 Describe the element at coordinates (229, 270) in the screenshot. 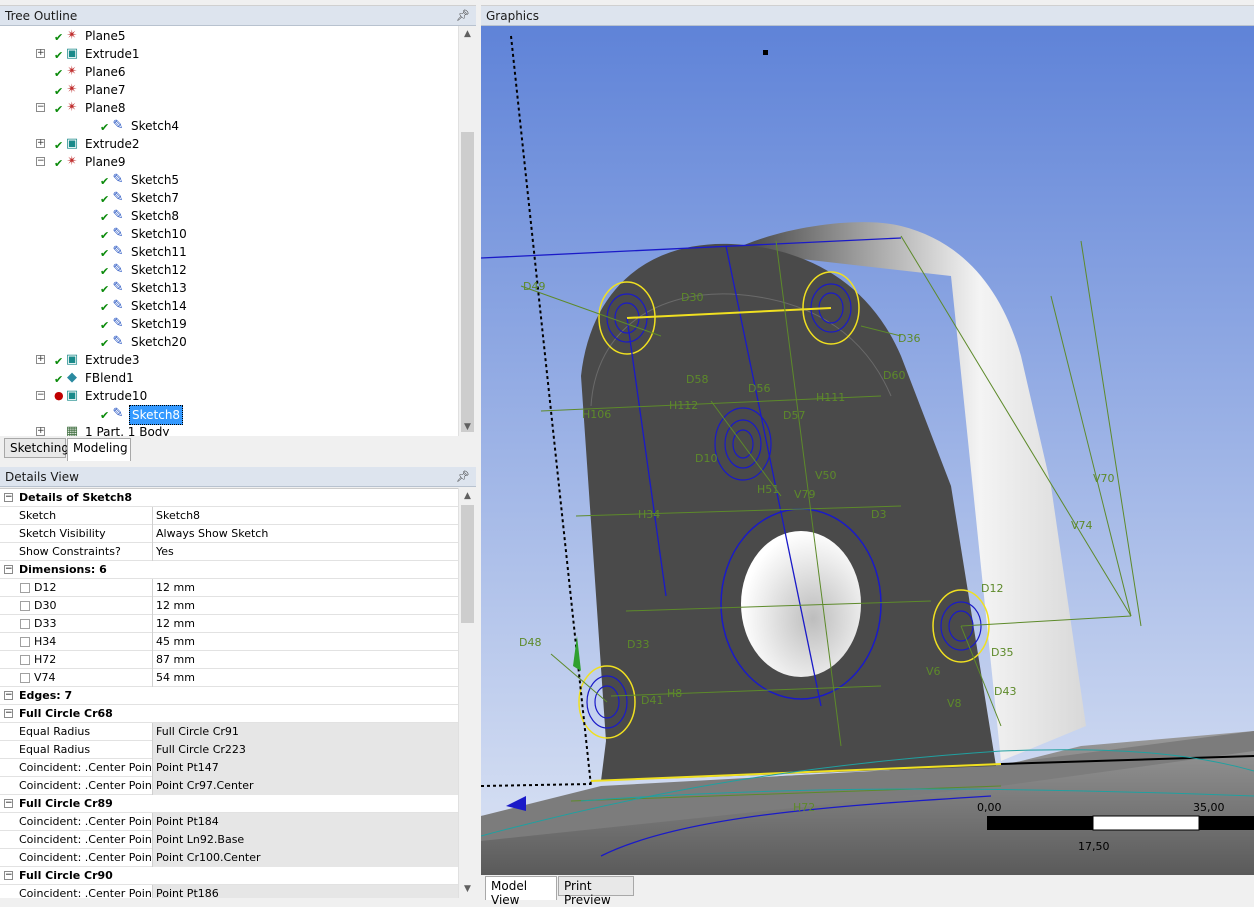

I see `tree-node: ✔ ✎ Sketch12` at that location.